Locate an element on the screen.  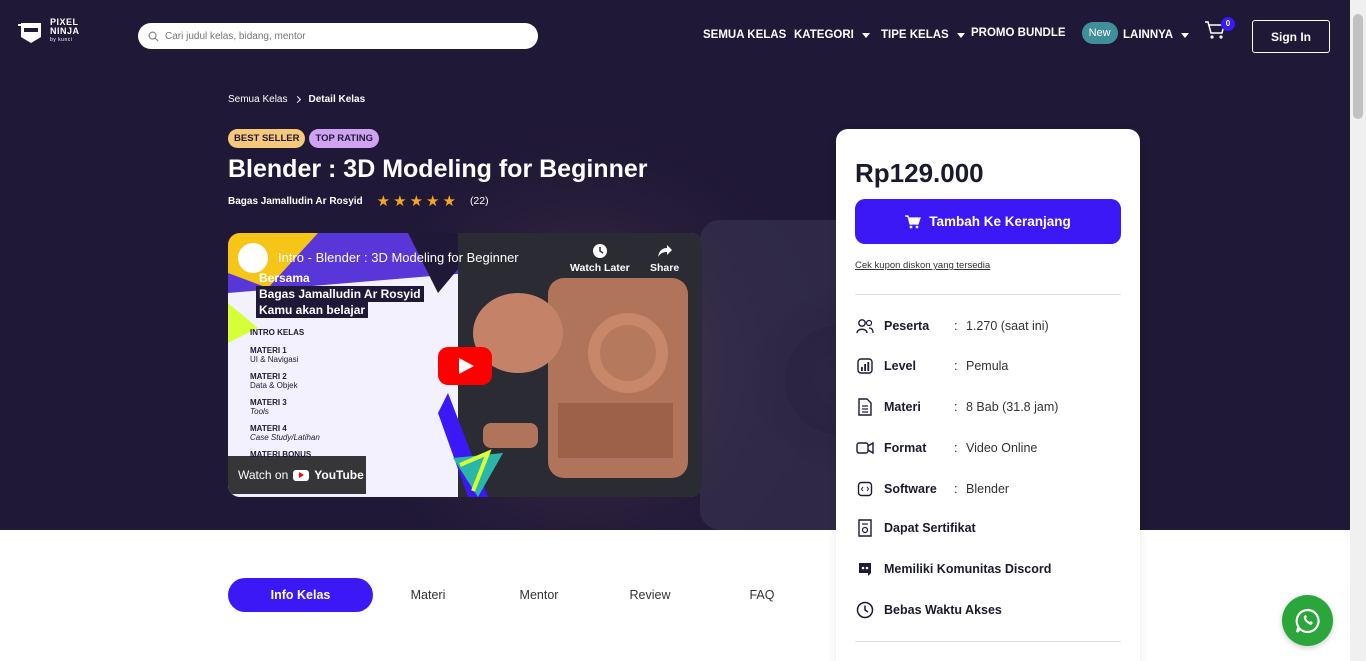
share-label: Share is located at coordinates (665, 268).